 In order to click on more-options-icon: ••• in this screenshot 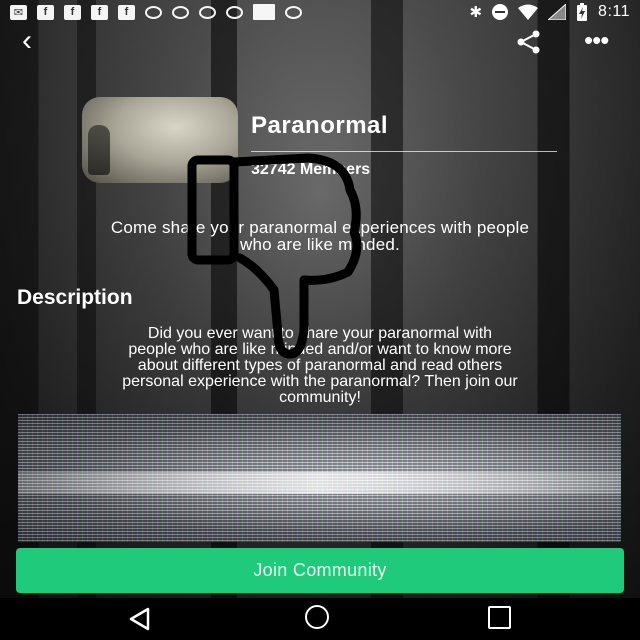, I will do `click(596, 40)`.